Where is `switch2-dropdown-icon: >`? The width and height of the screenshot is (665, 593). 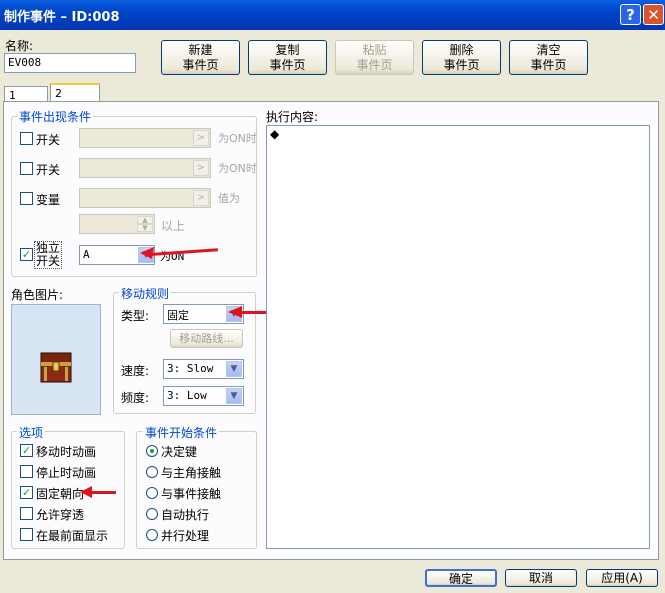
switch2-dropdown-icon: > is located at coordinates (201, 168).